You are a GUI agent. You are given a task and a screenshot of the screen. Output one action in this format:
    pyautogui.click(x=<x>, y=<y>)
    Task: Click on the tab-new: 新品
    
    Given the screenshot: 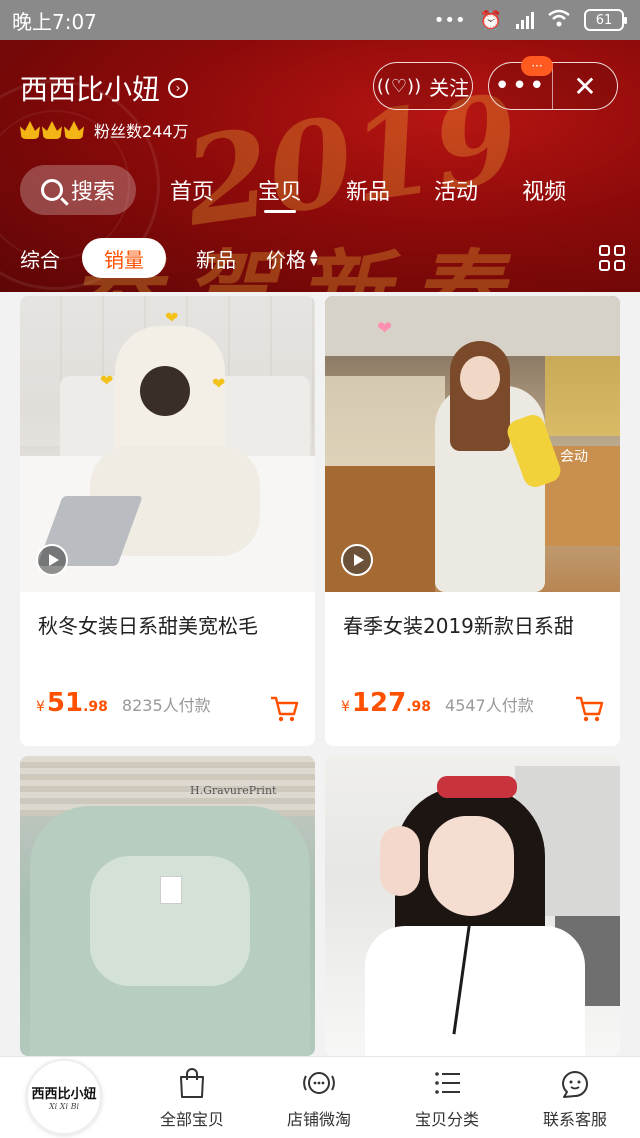 What is the action you would take?
    pyautogui.click(x=368, y=190)
    